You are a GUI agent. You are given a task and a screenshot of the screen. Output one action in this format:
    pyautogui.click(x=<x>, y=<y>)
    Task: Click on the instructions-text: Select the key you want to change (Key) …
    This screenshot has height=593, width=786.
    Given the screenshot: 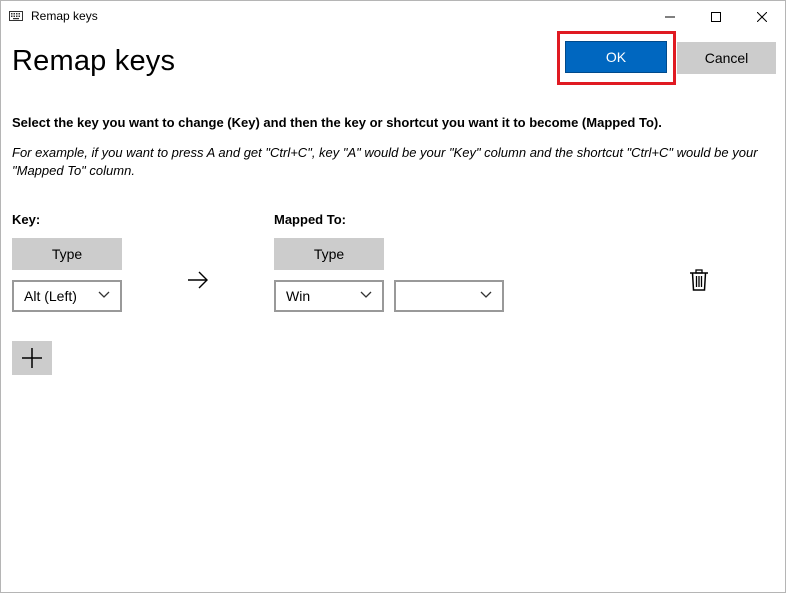 What is the action you would take?
    pyautogui.click(x=337, y=122)
    